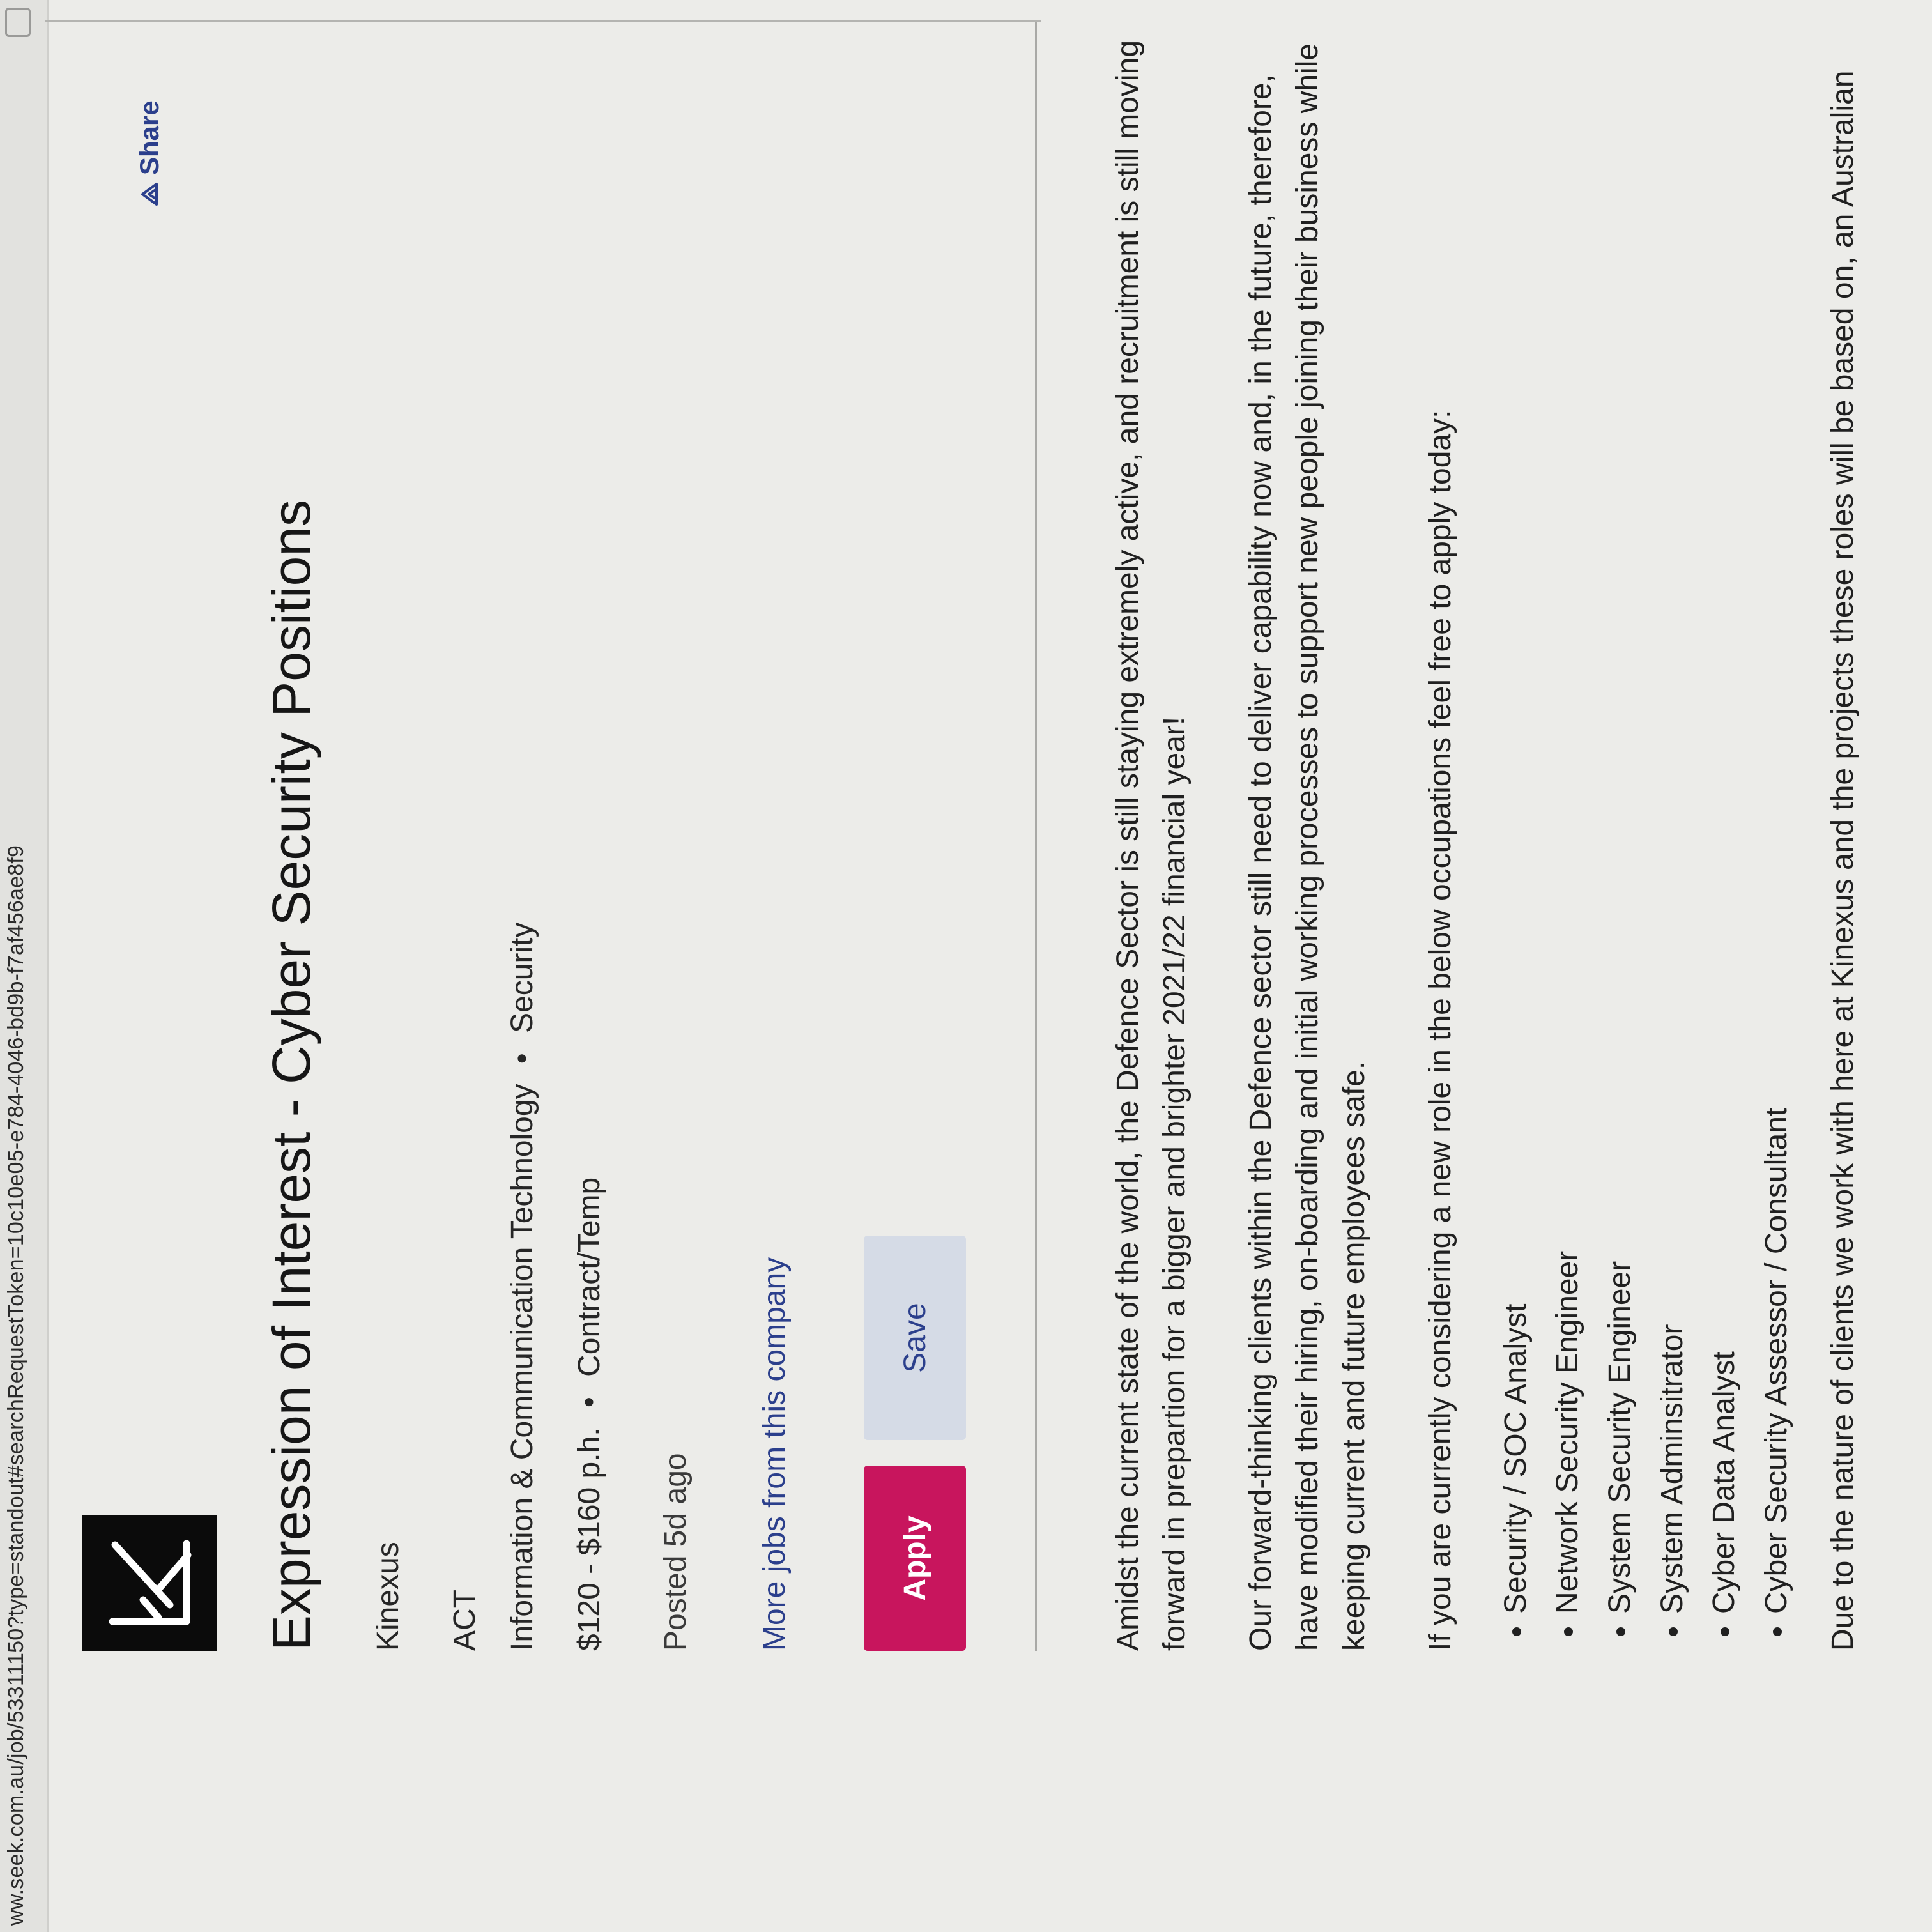 This screenshot has height=1932, width=1932. I want to click on section-divider, so click(1036, 836).